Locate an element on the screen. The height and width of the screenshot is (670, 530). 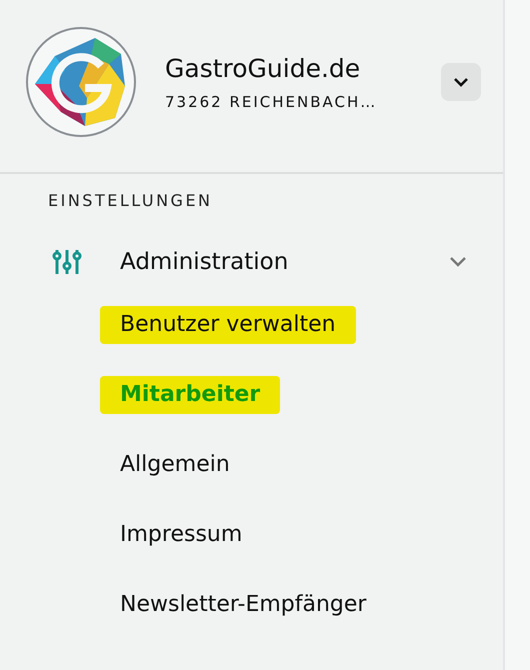
chevron-down-icon is located at coordinates (461, 82).